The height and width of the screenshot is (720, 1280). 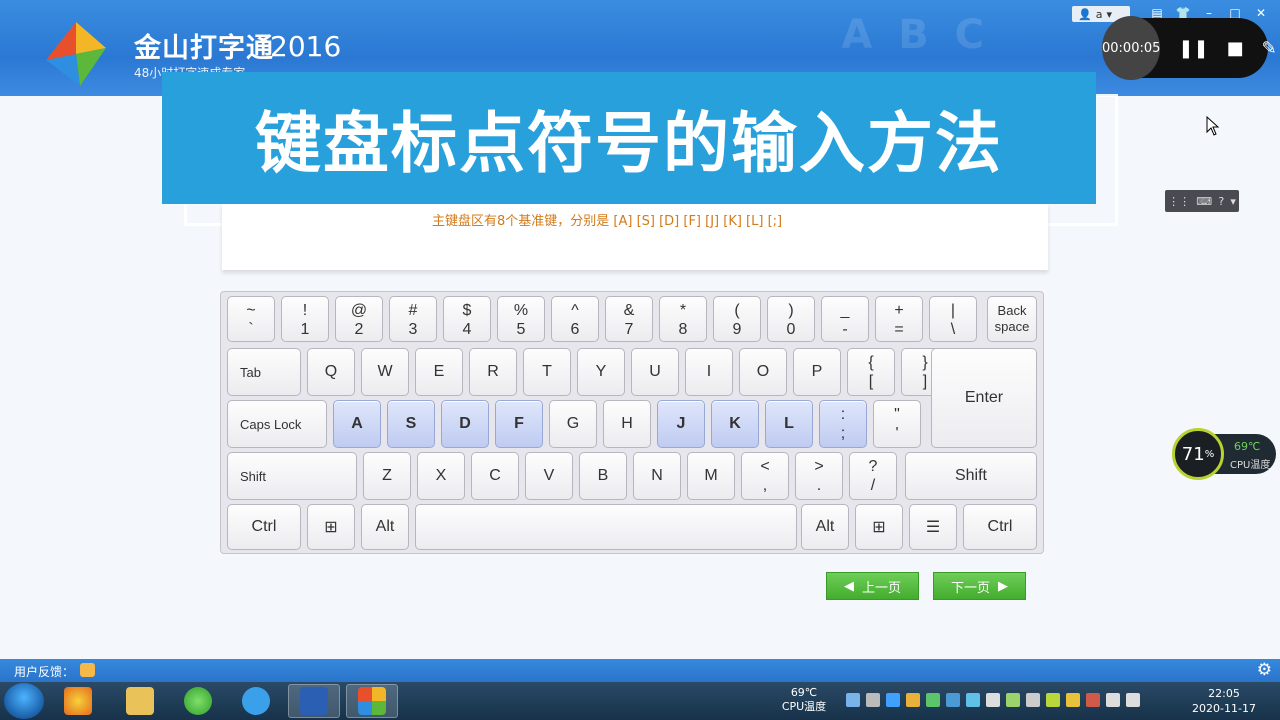 What do you see at coordinates (763, 372) in the screenshot?
I see `key-o: O` at bounding box center [763, 372].